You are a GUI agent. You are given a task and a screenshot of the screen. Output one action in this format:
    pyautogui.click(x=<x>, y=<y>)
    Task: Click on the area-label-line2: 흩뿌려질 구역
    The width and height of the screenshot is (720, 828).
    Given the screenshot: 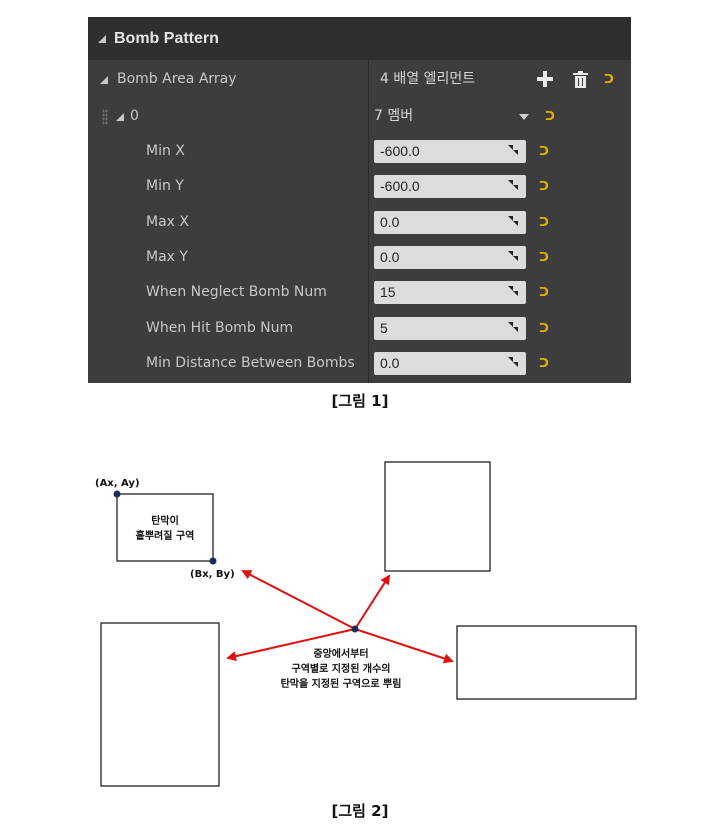 What is the action you would take?
    pyautogui.click(x=165, y=535)
    